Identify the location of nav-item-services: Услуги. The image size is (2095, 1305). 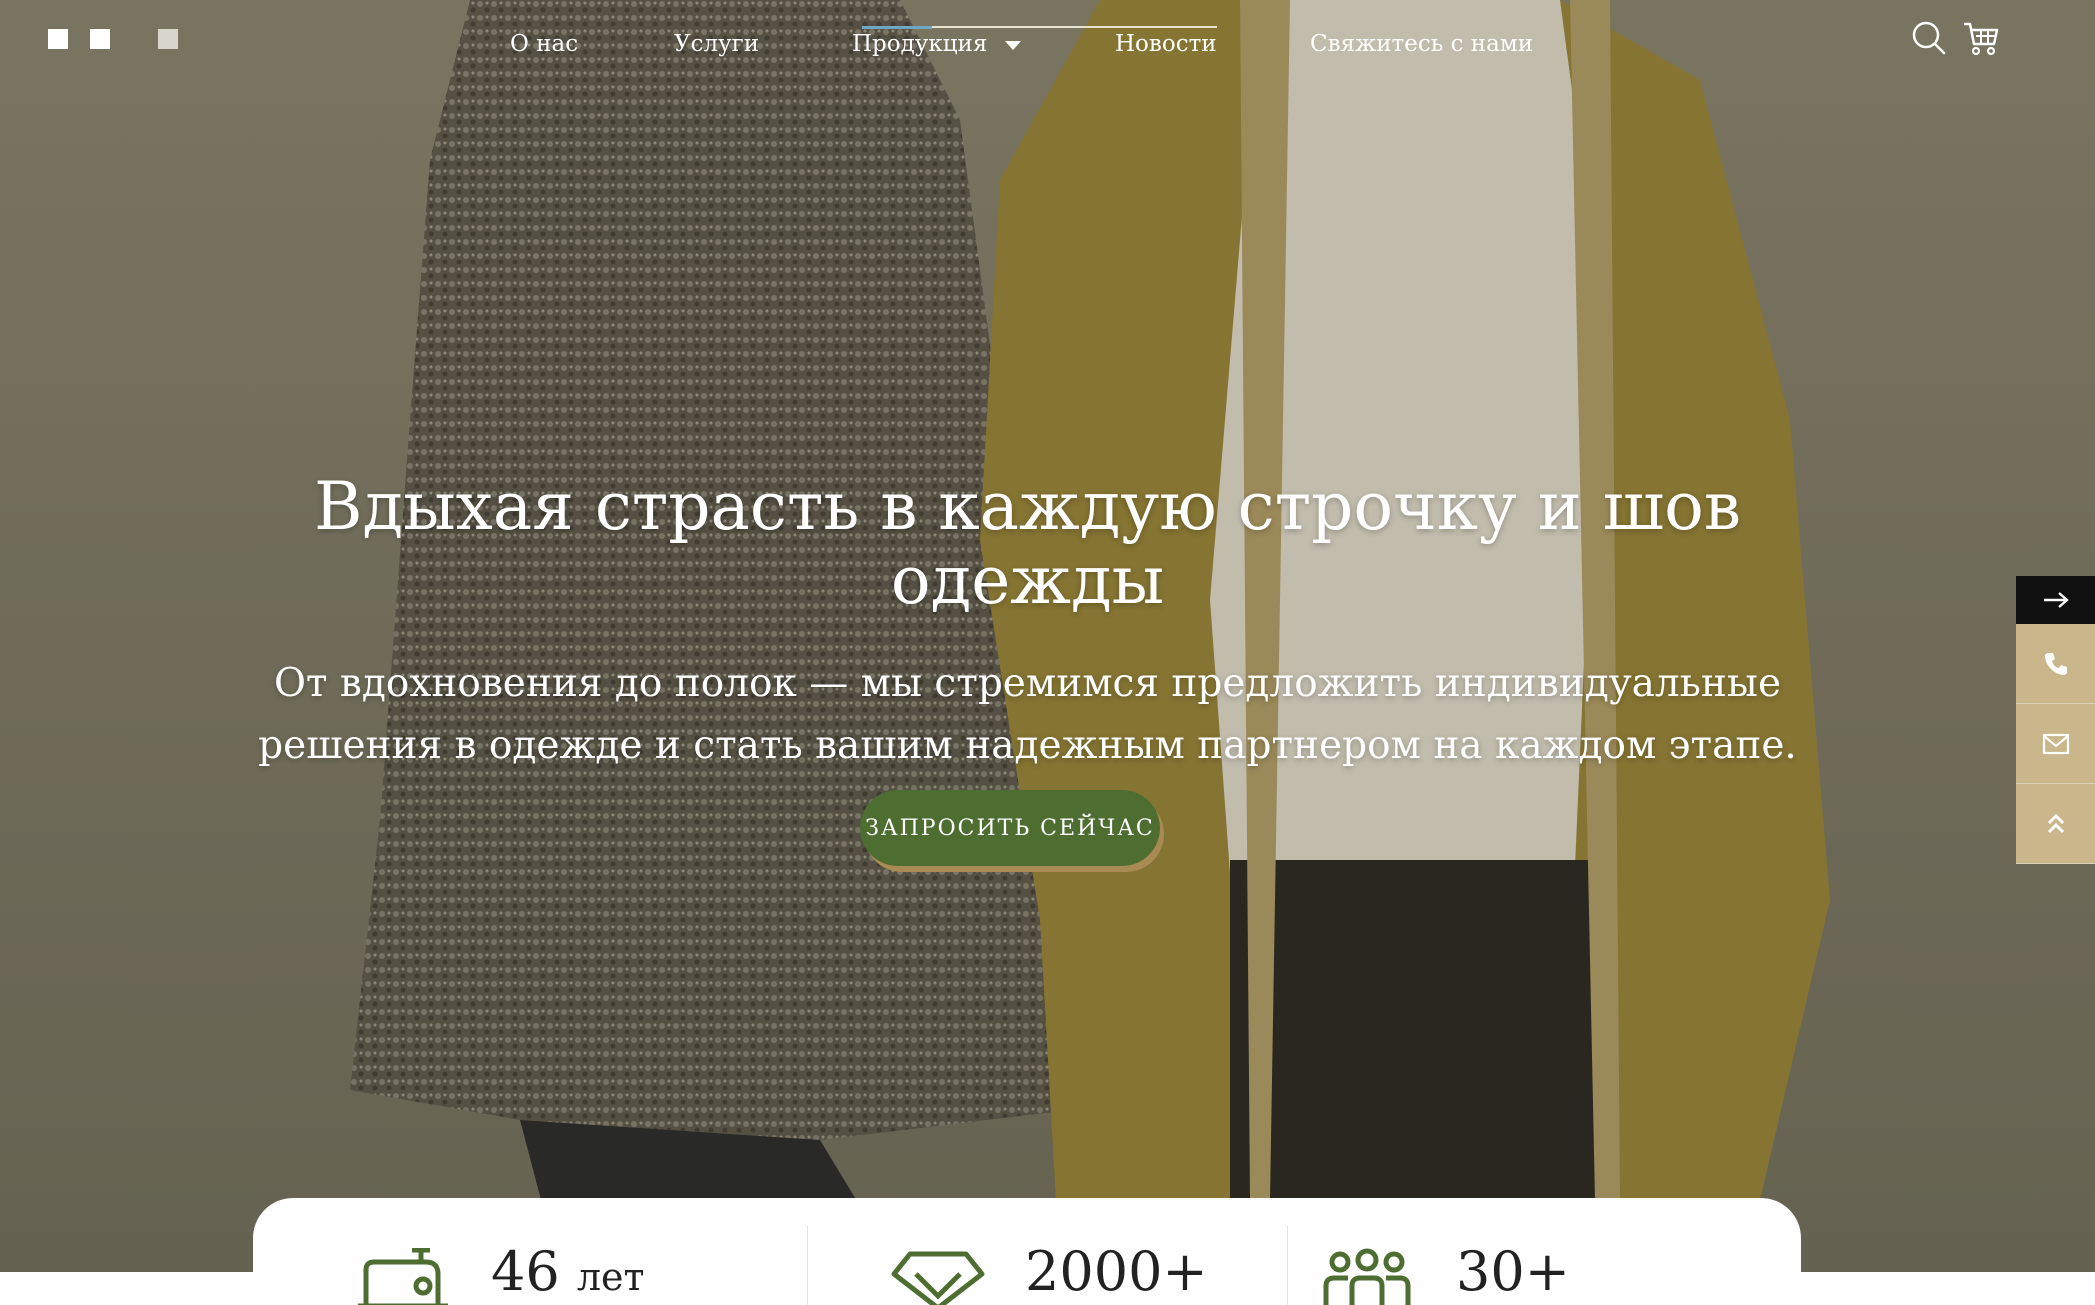
(716, 44).